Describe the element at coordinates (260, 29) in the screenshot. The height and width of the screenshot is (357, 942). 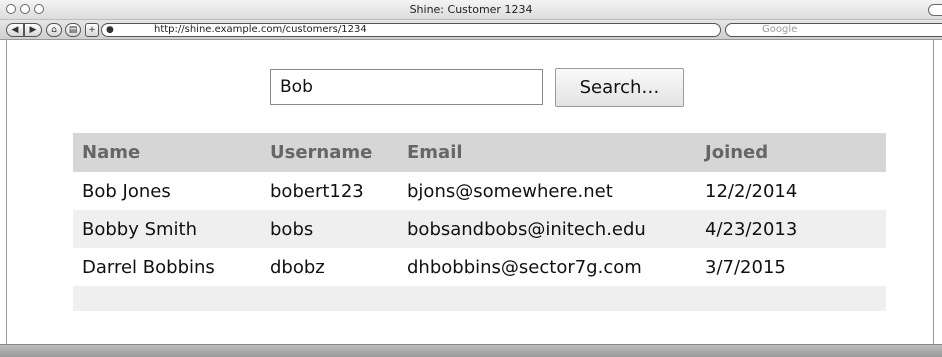
I see `url-text: http://shine.example.com/customers/1234` at that location.